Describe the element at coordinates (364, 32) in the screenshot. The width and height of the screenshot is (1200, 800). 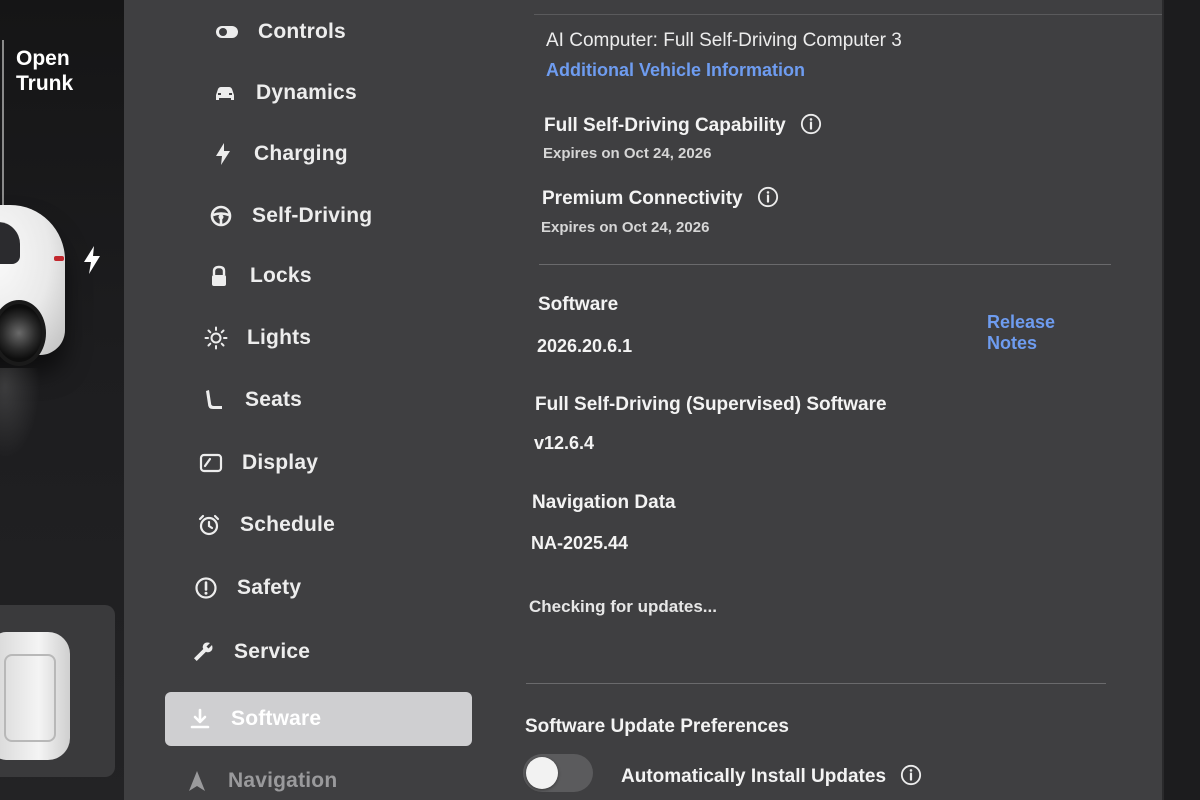
I see `nav-item-controls: Controls` at that location.